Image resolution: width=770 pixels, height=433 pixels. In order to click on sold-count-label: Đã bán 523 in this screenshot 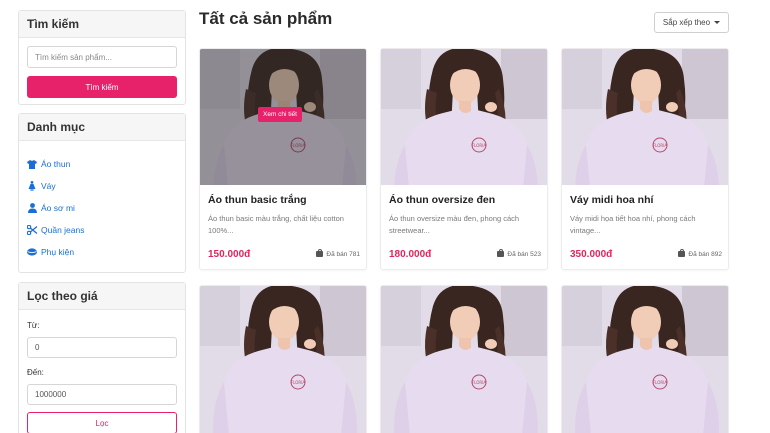, I will do `click(524, 254)`.